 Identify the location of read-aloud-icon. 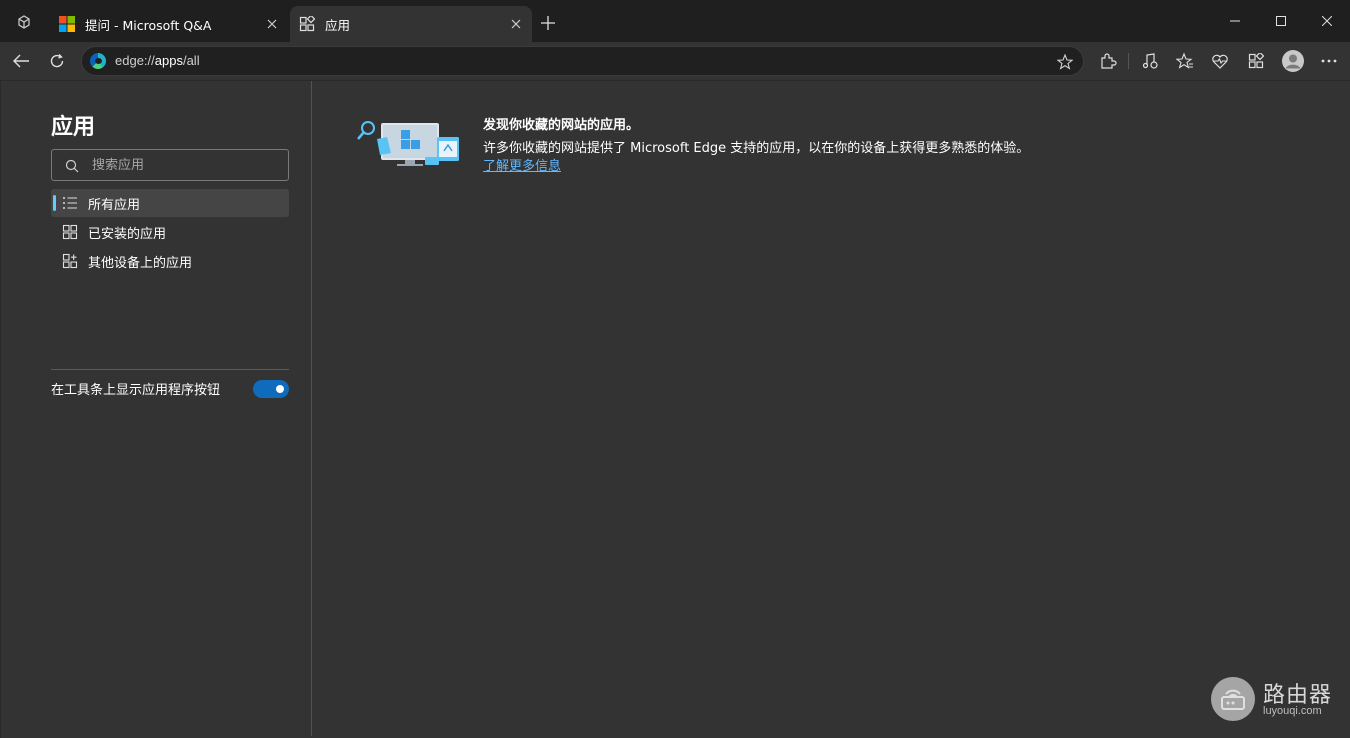
(1150, 61).